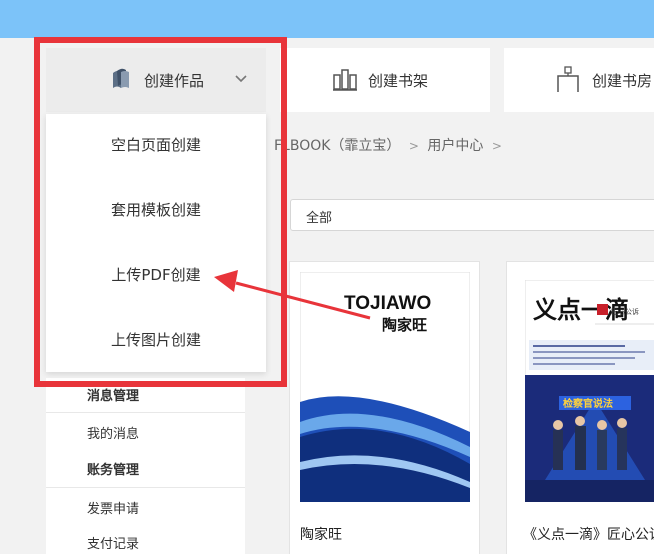 The width and height of the screenshot is (654, 554). I want to click on create-shelf-button: 创建书架, so click(385, 80).